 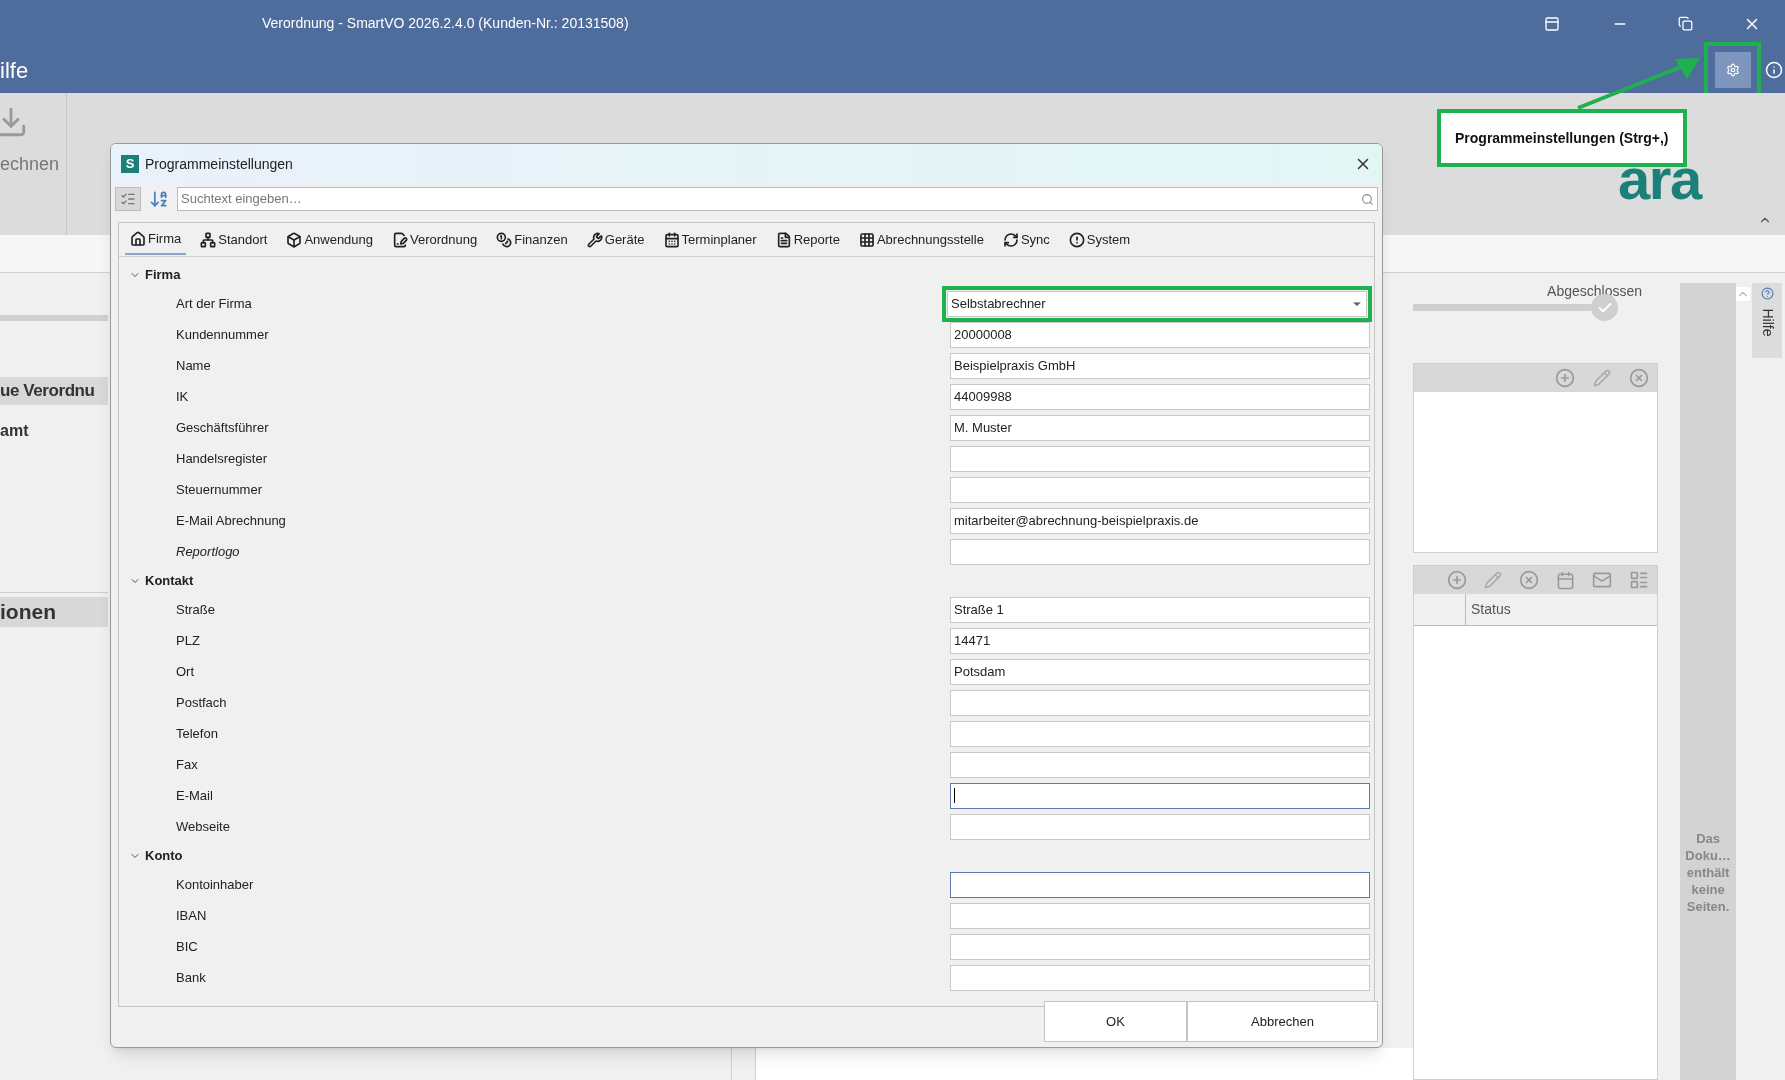 I want to click on settings-icon, so click(x=1732, y=70).